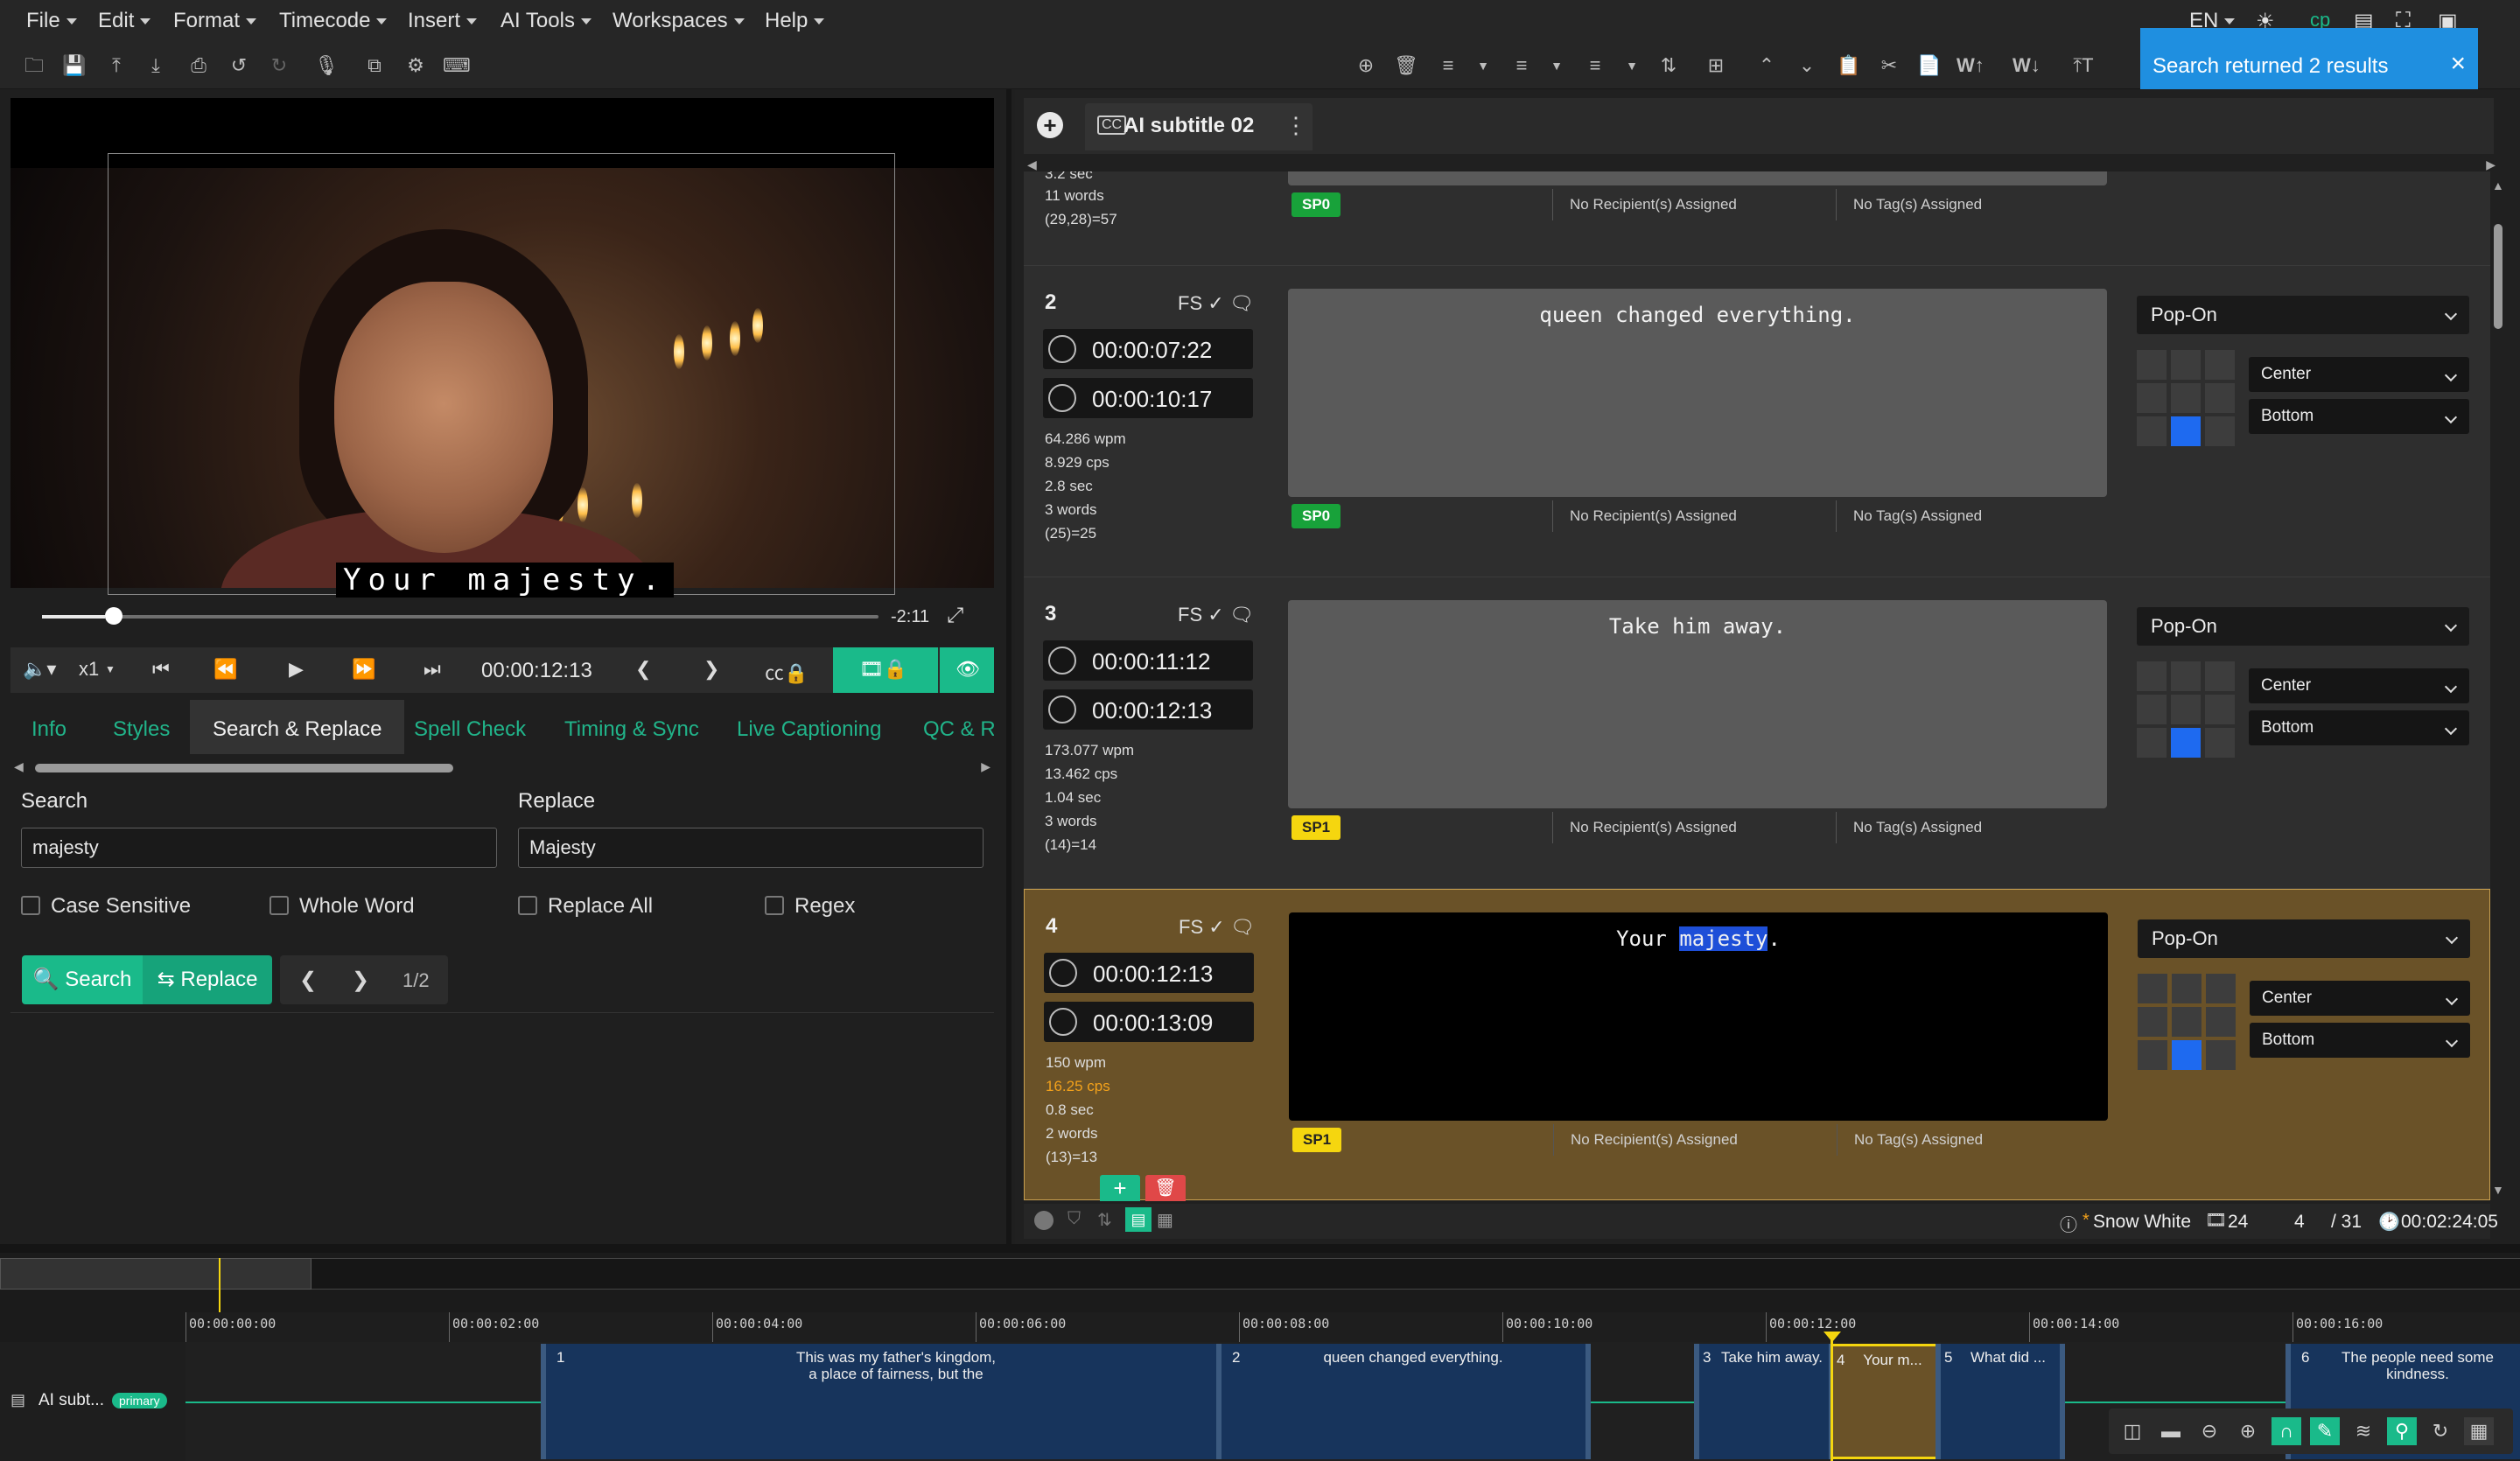 The width and height of the screenshot is (2520, 1461). I want to click on layers-icon: ≋, so click(2363, 1431).